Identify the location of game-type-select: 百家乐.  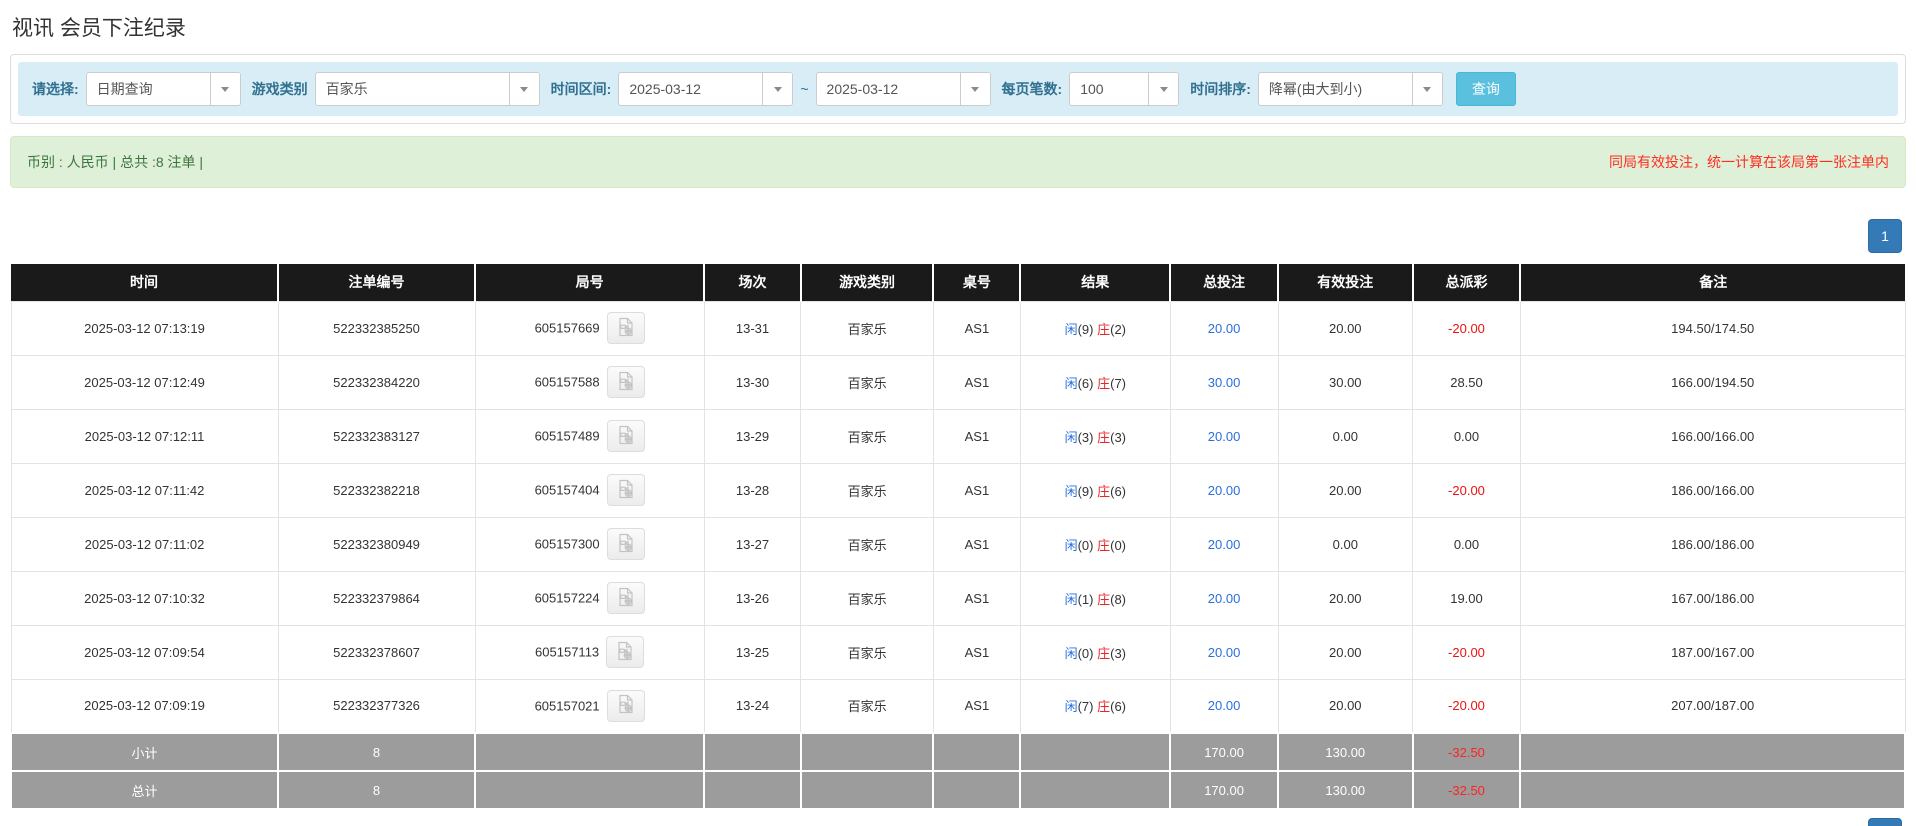
(427, 89).